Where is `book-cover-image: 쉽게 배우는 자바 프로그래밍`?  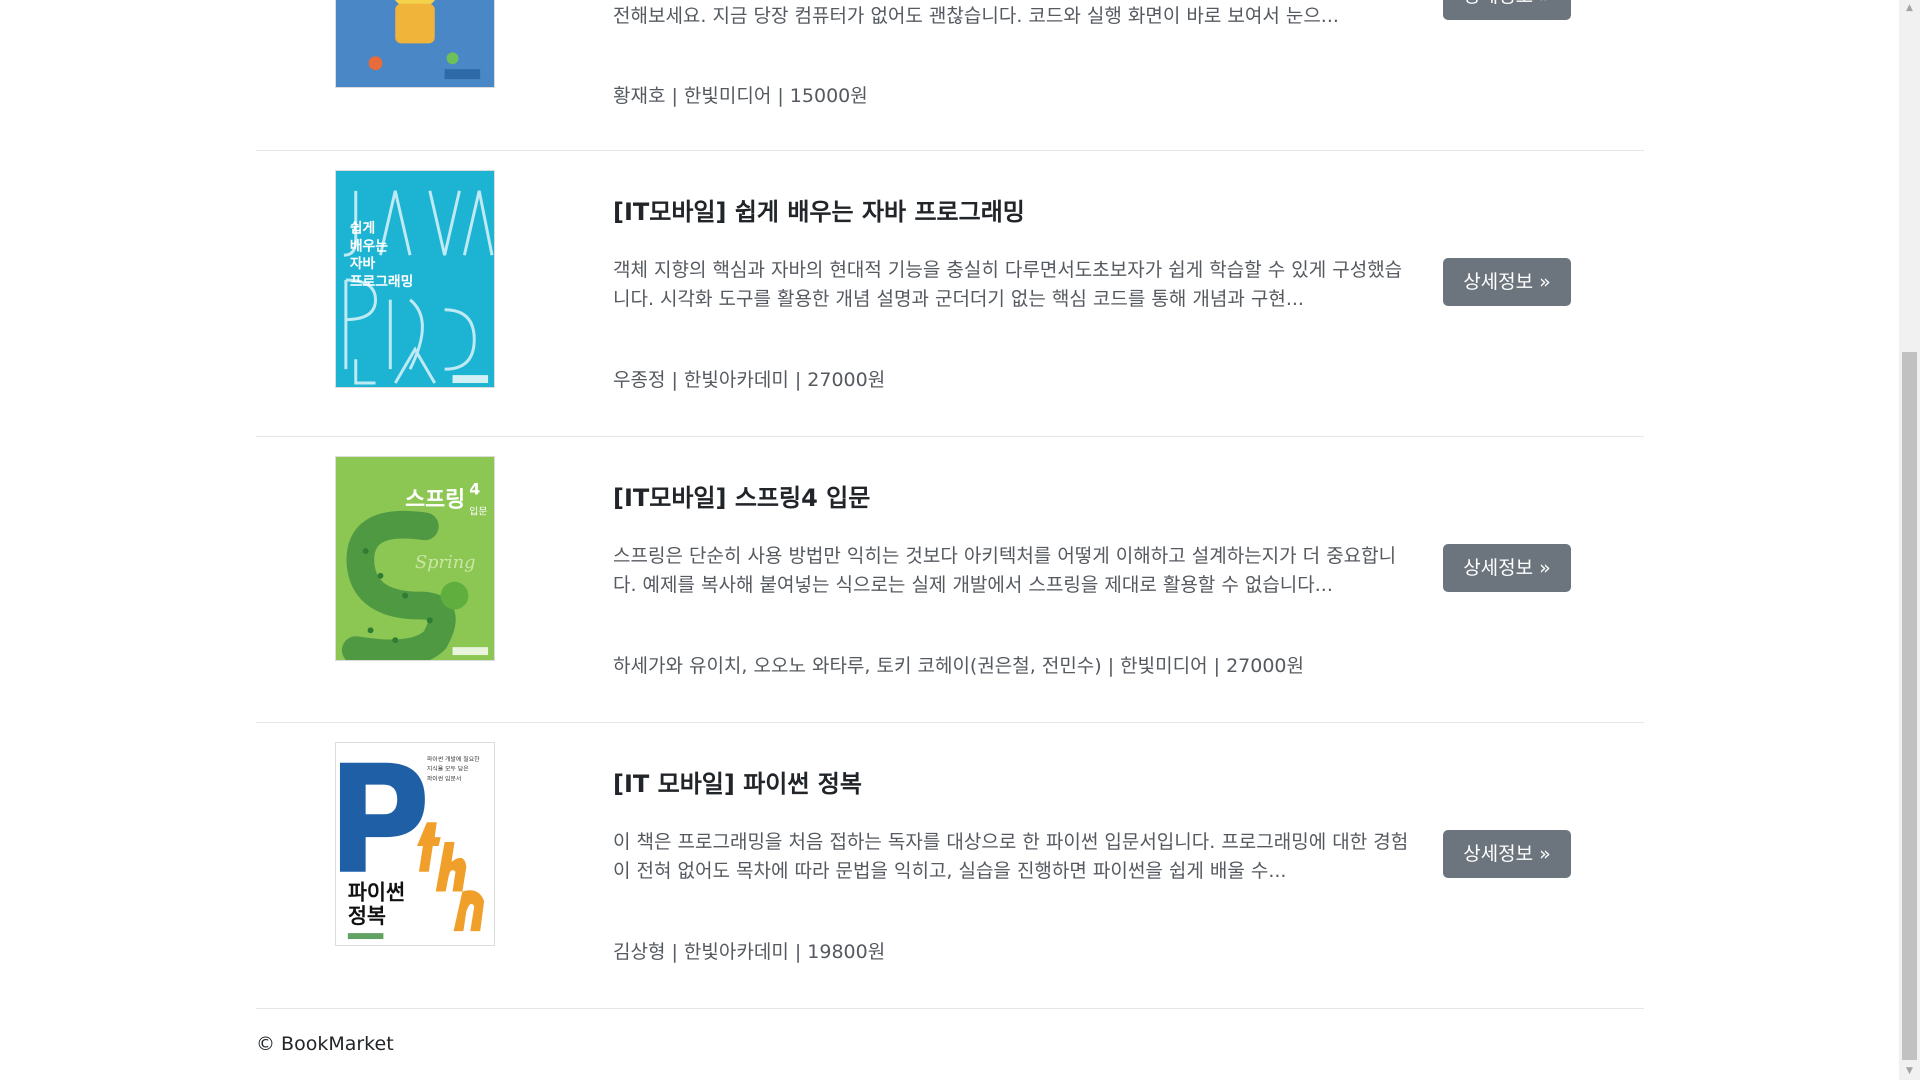 book-cover-image: 쉽게 배우는 자바 프로그래밍 is located at coordinates (415, 279).